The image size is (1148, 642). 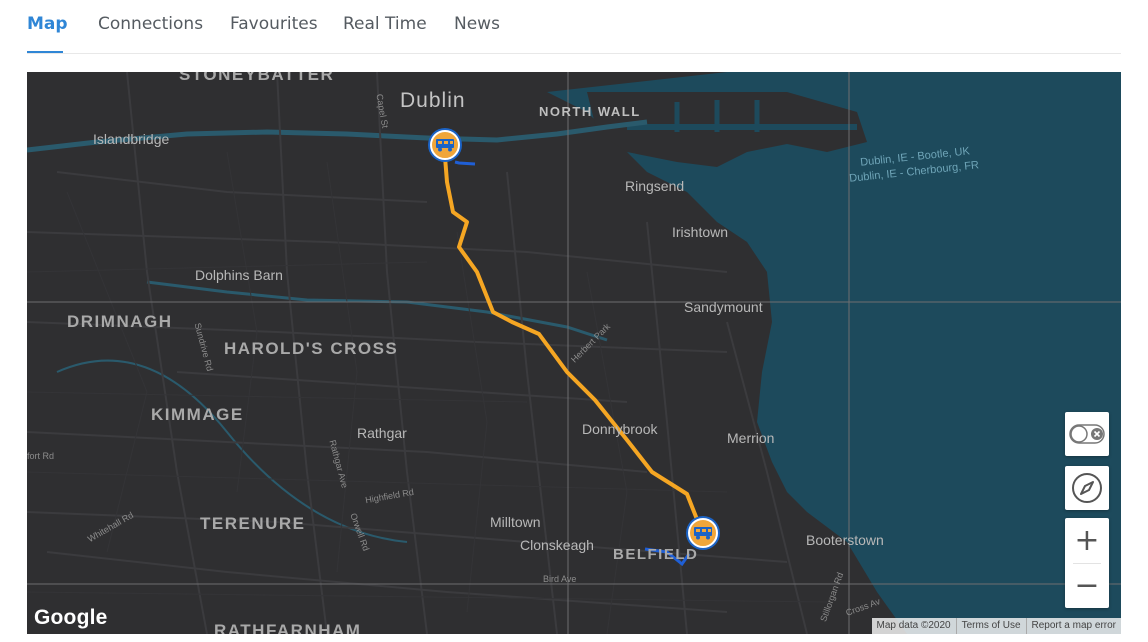 I want to click on layer-toggle-button, so click(x=1087, y=434).